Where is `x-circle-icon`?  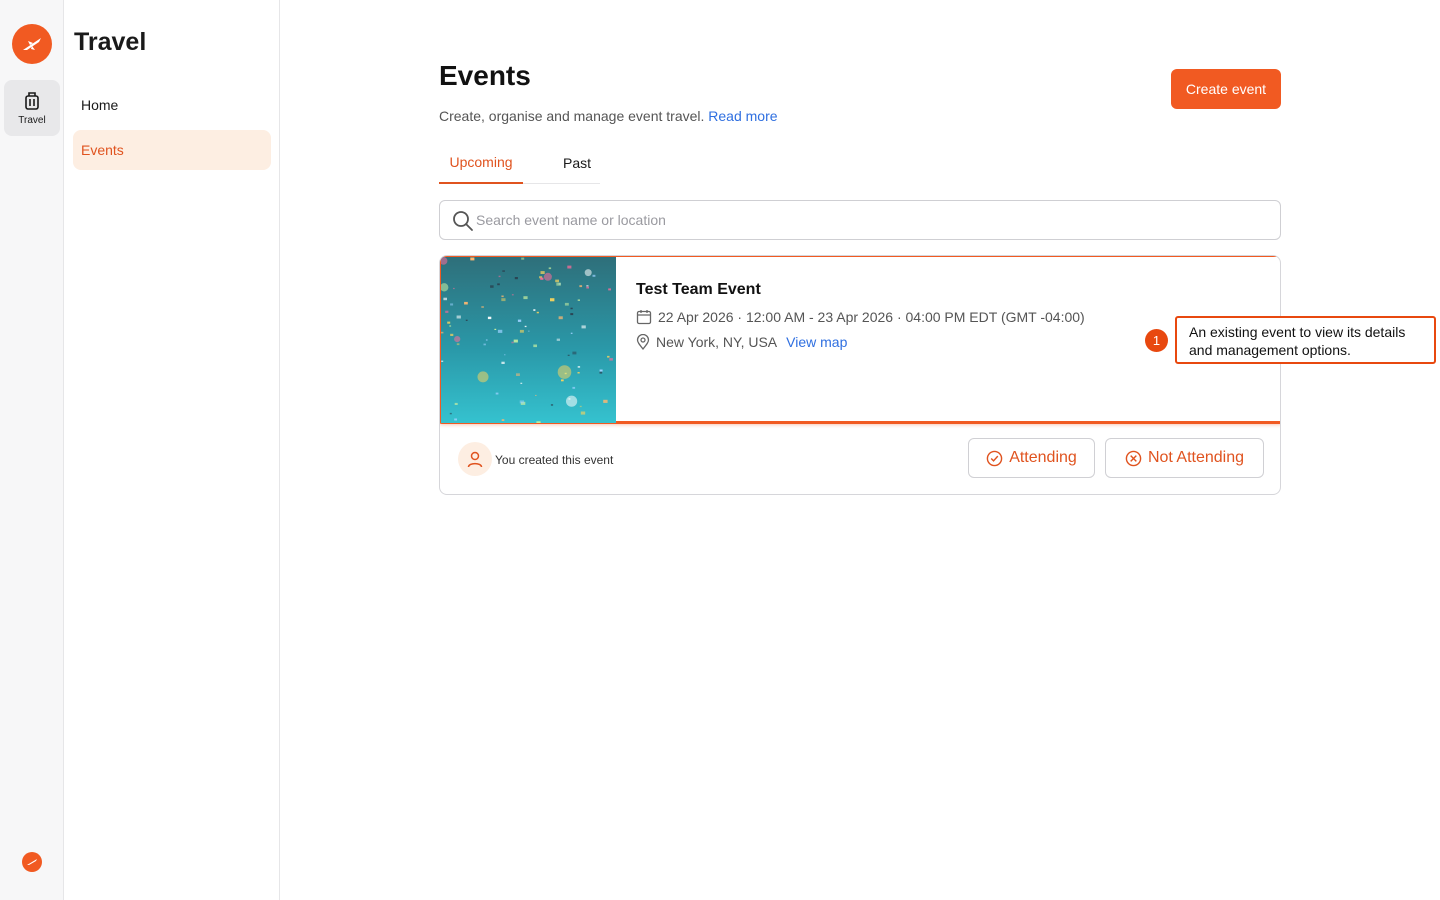 x-circle-icon is located at coordinates (1133, 458).